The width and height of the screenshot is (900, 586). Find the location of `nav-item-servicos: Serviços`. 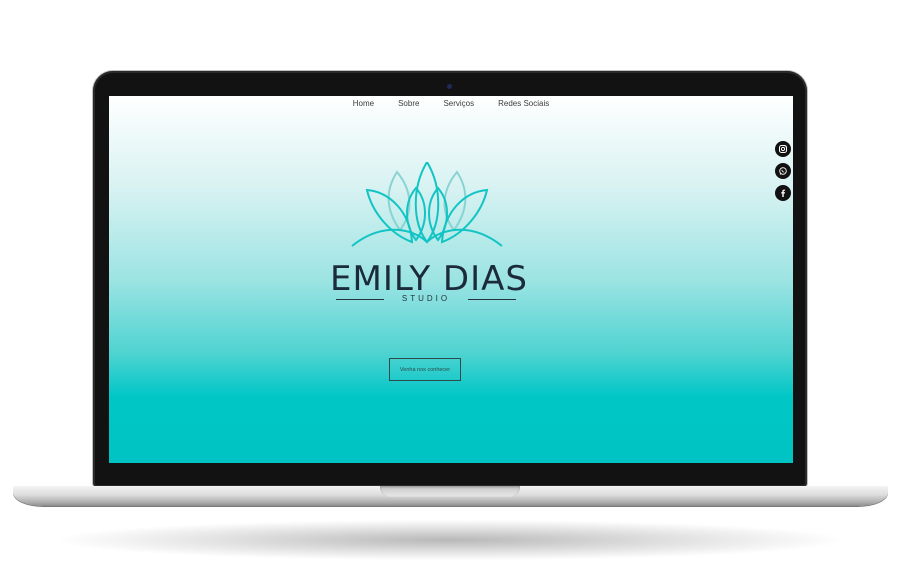

nav-item-servicos: Serviços is located at coordinates (458, 103).